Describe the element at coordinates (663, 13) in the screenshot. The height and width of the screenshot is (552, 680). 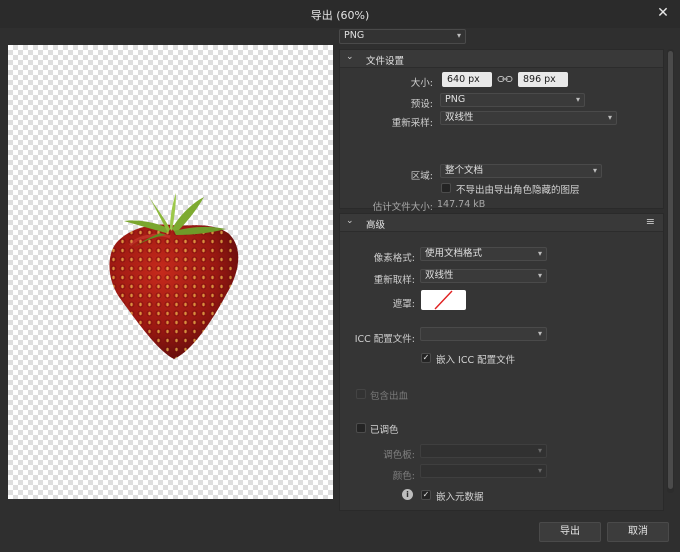
I see `close-icon: ✕` at that location.